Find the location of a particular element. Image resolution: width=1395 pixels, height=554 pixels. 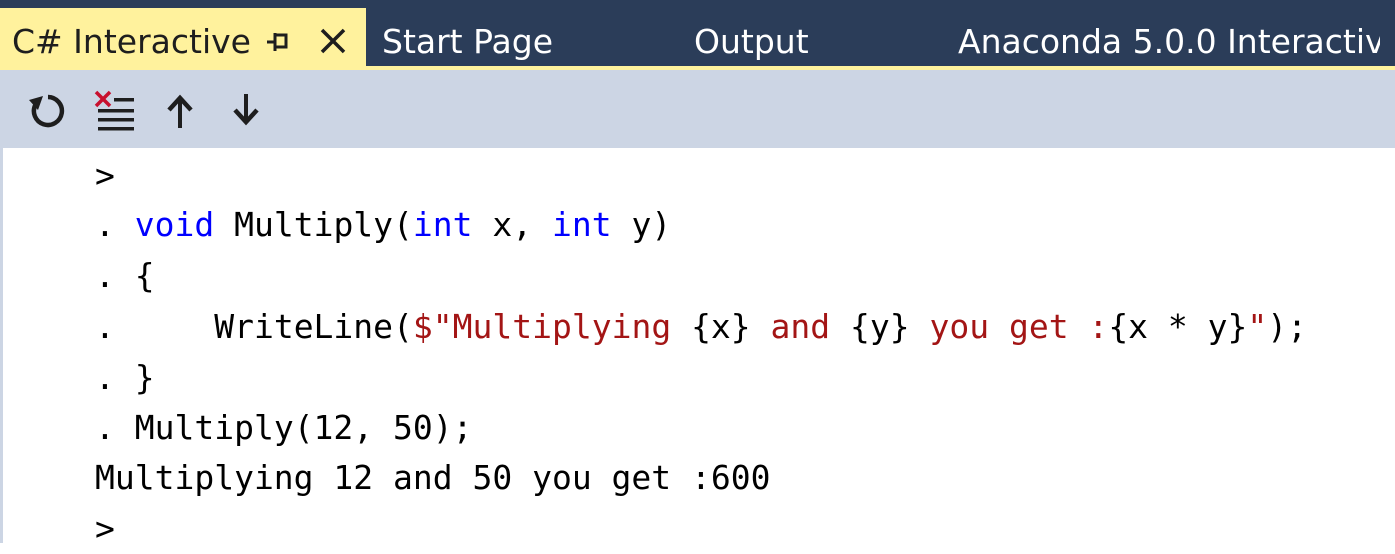

code-token: Multiply( is located at coordinates (313, 224).